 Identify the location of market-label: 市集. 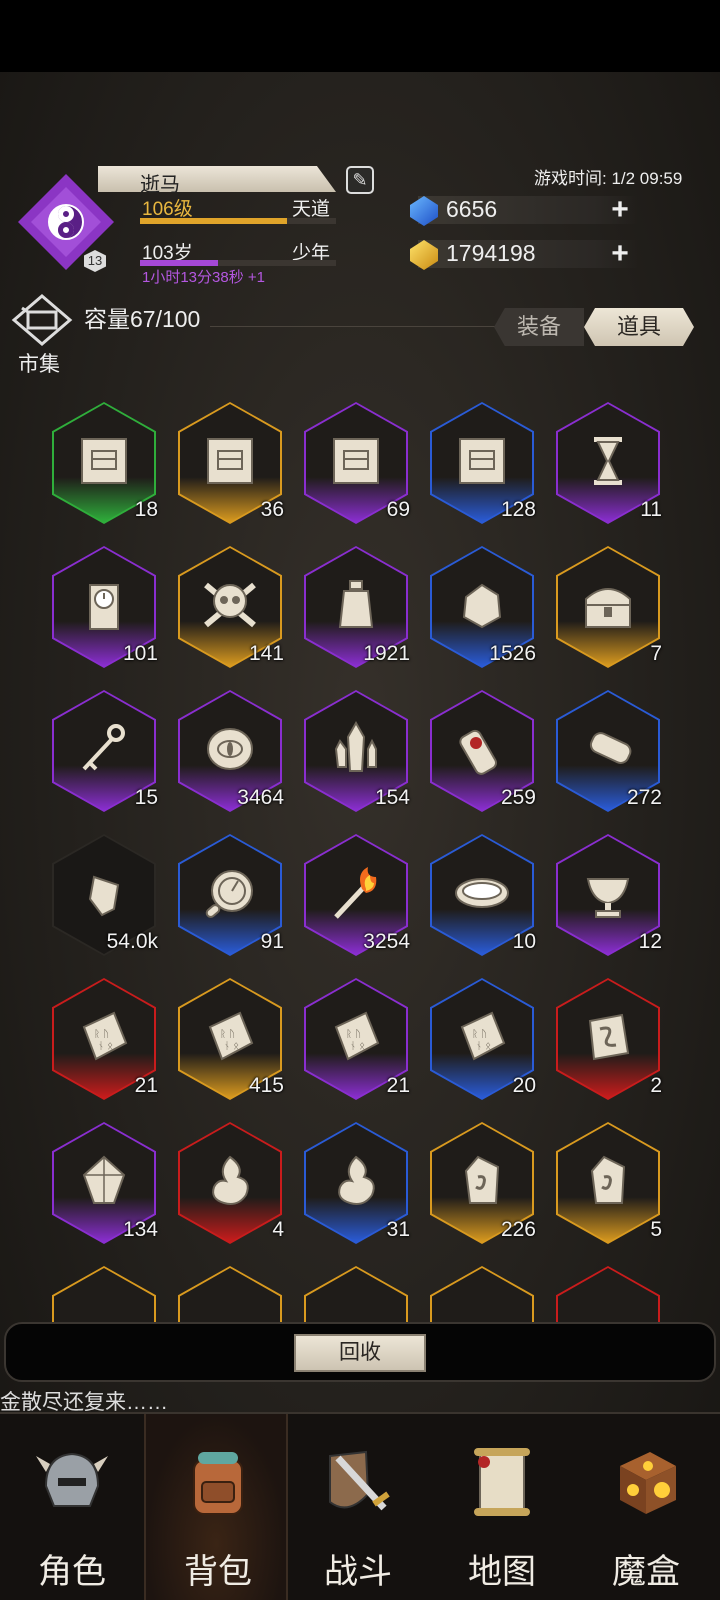
(39, 363).